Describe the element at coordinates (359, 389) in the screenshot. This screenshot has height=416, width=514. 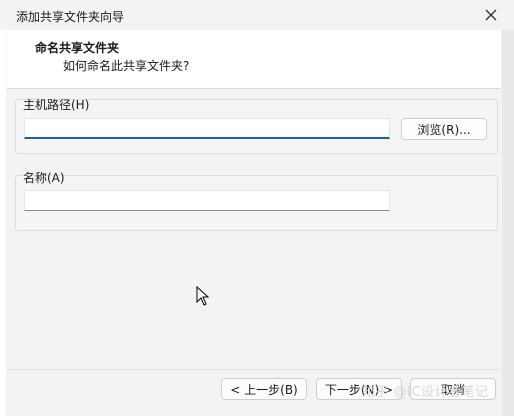
I see `next-button: 下一步(N) >` at that location.